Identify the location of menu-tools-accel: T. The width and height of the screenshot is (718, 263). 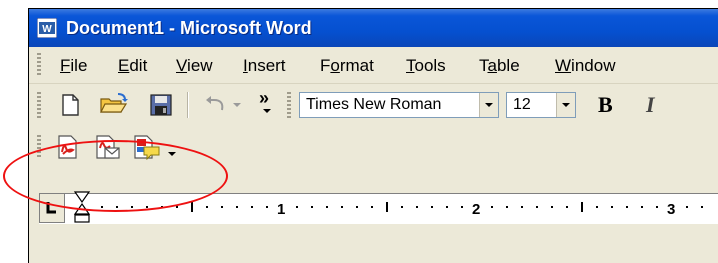
(410, 65).